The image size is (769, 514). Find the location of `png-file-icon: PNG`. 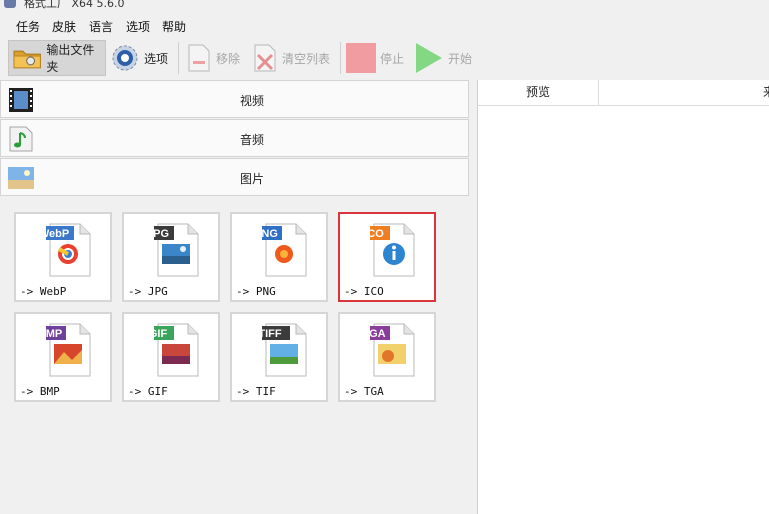

png-file-icon: PNG is located at coordinates (284, 250).